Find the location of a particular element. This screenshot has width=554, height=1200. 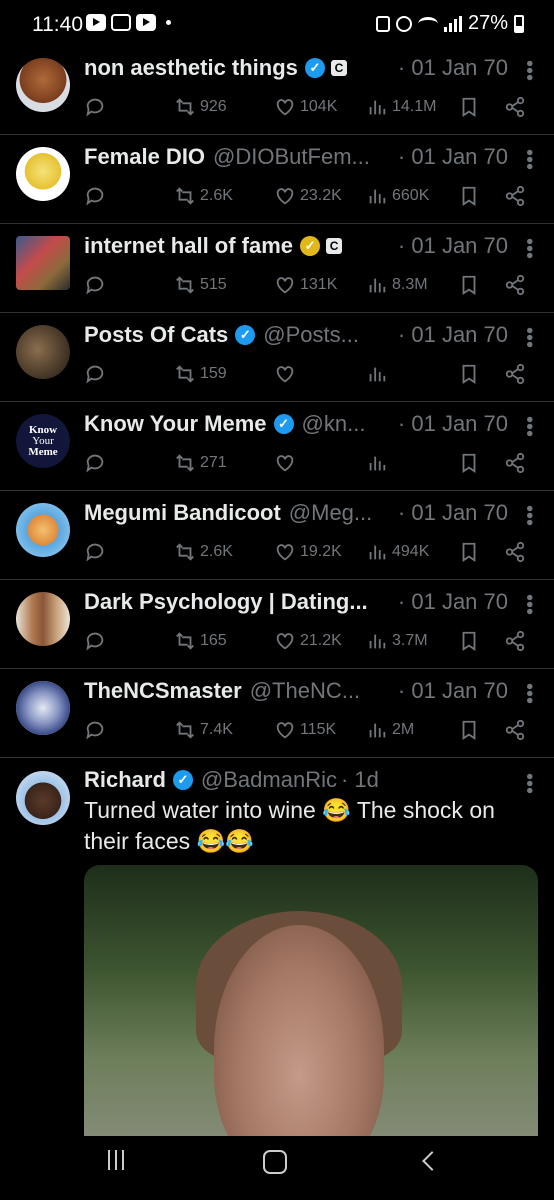

retweet-button: 7.4K is located at coordinates (203, 730).